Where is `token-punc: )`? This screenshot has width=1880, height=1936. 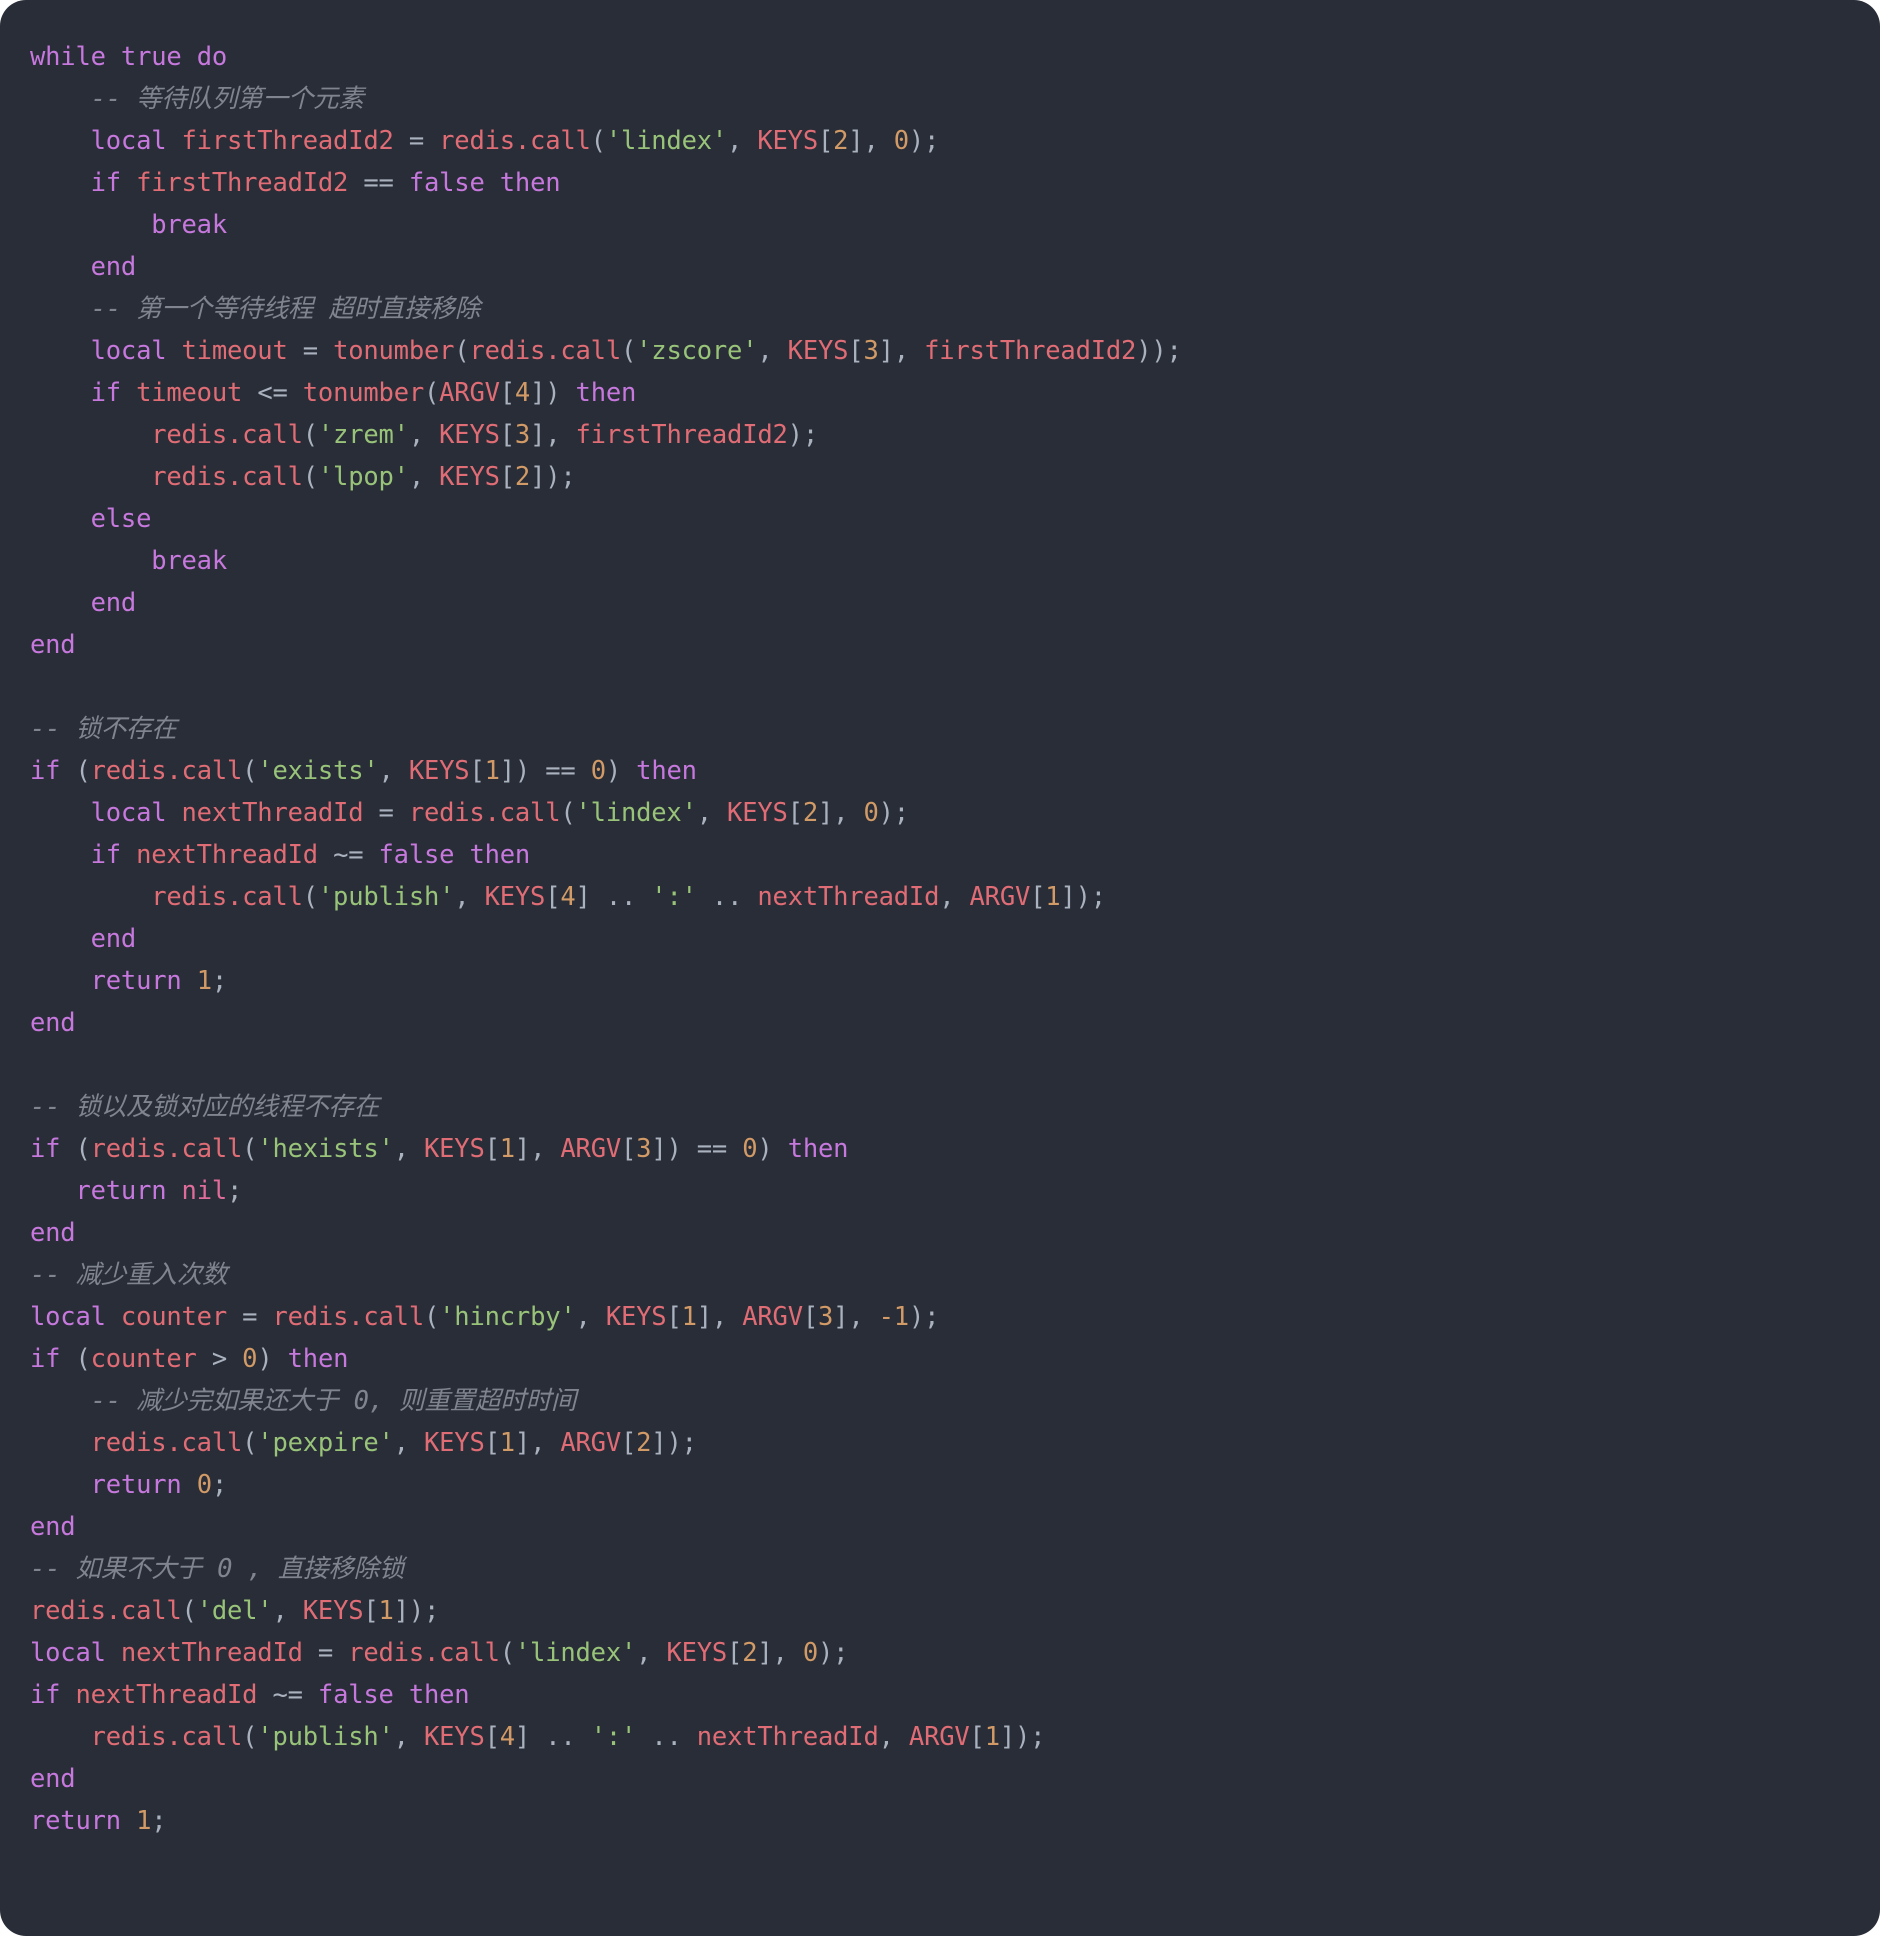 token-punc: ) is located at coordinates (681, 1149).